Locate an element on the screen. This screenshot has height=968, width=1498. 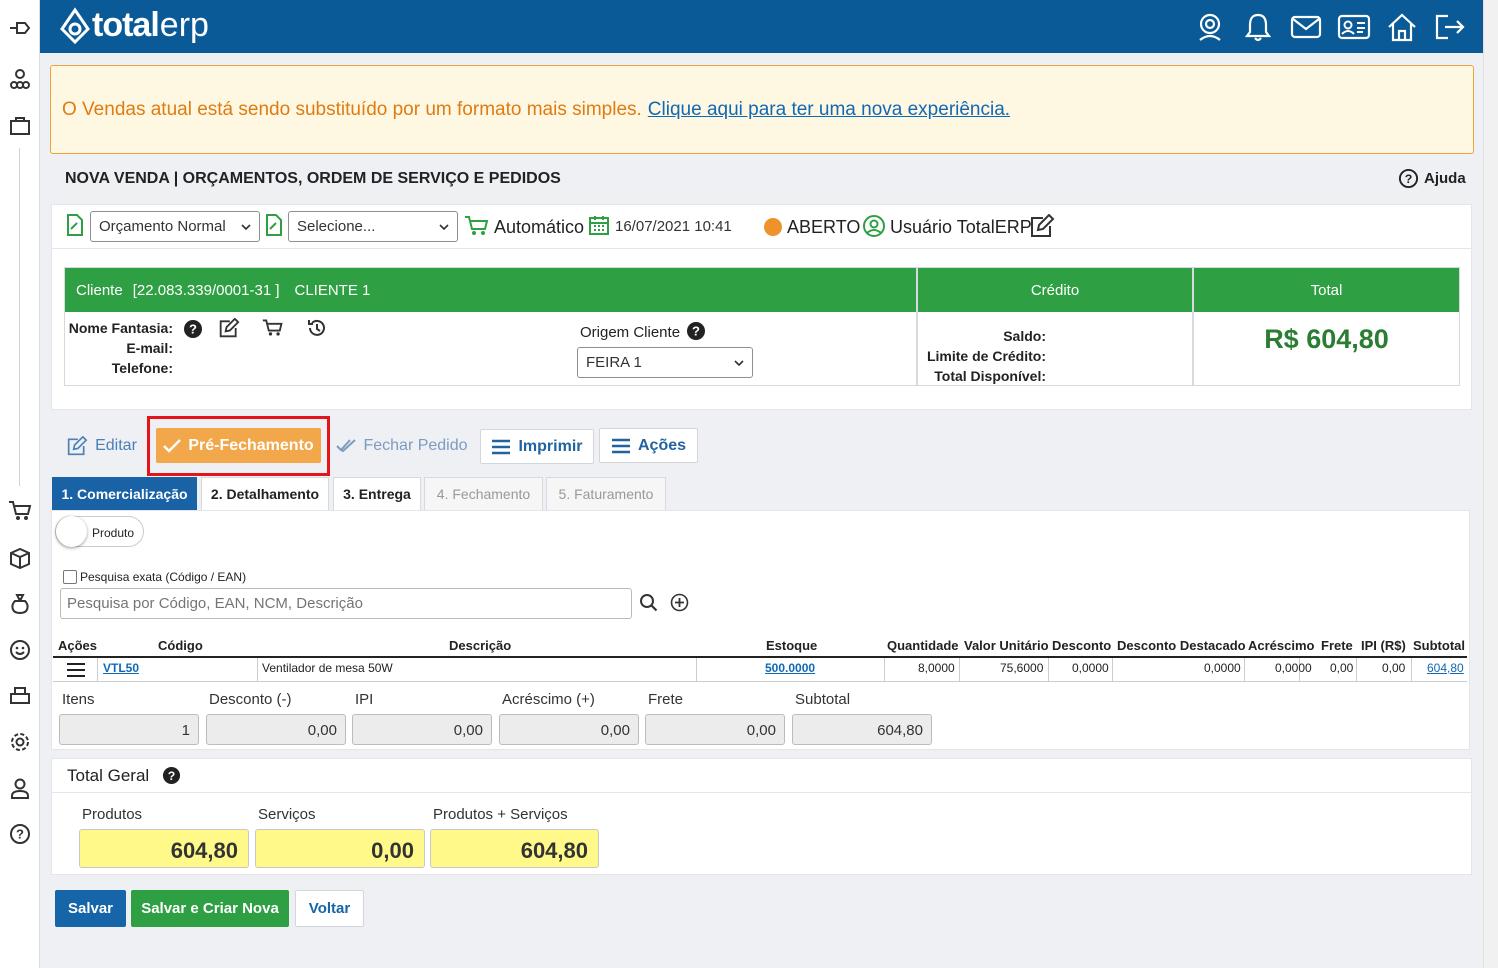
total-geral-help-icon: ? is located at coordinates (171, 778).